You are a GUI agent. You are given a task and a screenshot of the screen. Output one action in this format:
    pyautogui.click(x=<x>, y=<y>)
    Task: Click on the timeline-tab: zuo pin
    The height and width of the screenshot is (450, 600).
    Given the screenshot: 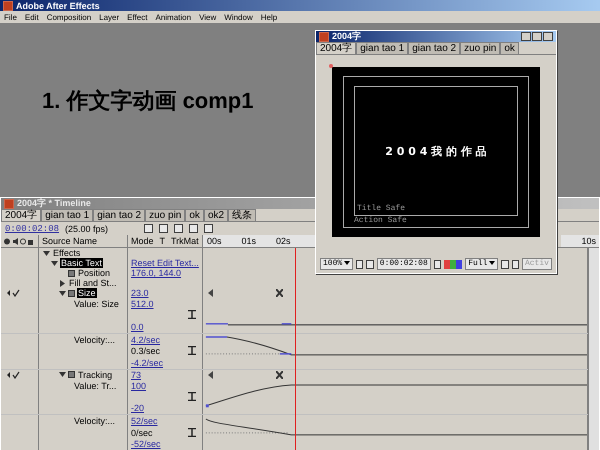 What is the action you would take?
    pyautogui.click(x=165, y=215)
    